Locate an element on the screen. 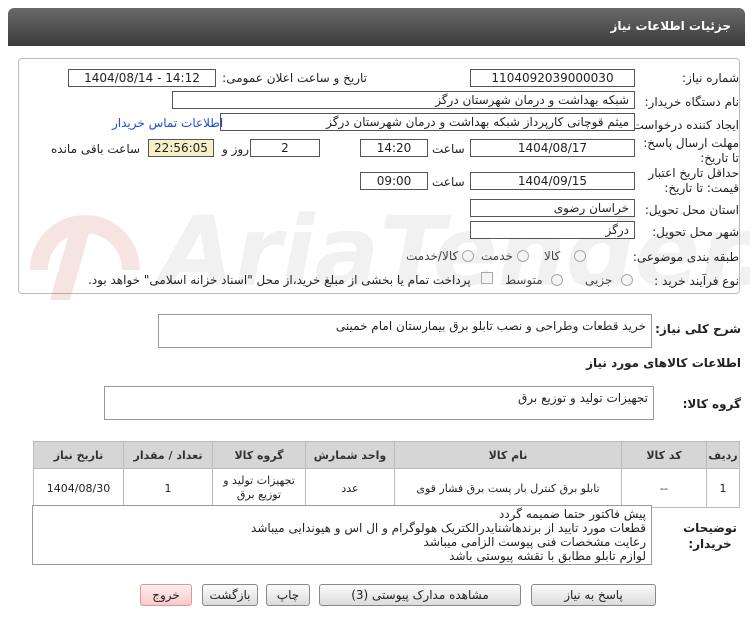 Image resolution: width=755 pixels, height=622 pixels. cell-name: تابلو برق کنترل بار پست برق فشار قوی is located at coordinates (508, 488).